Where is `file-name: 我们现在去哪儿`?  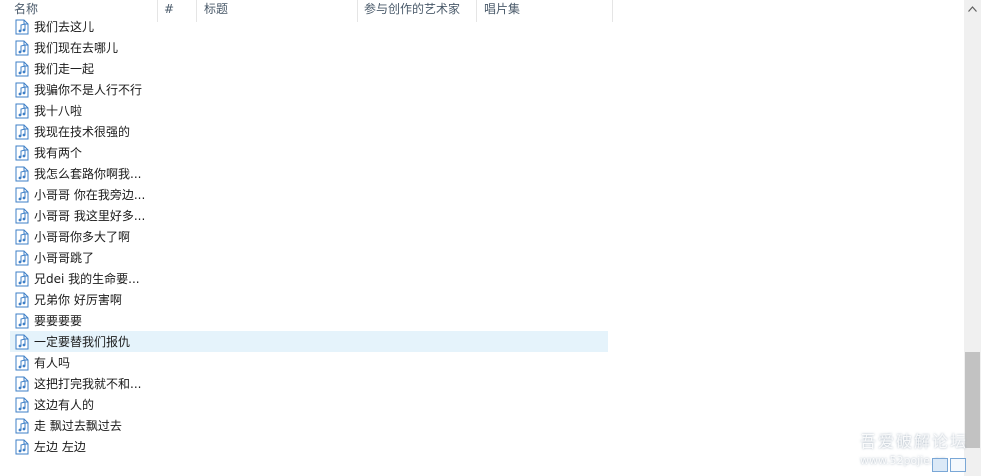
file-name: 我们现在去哪儿 is located at coordinates (76, 48).